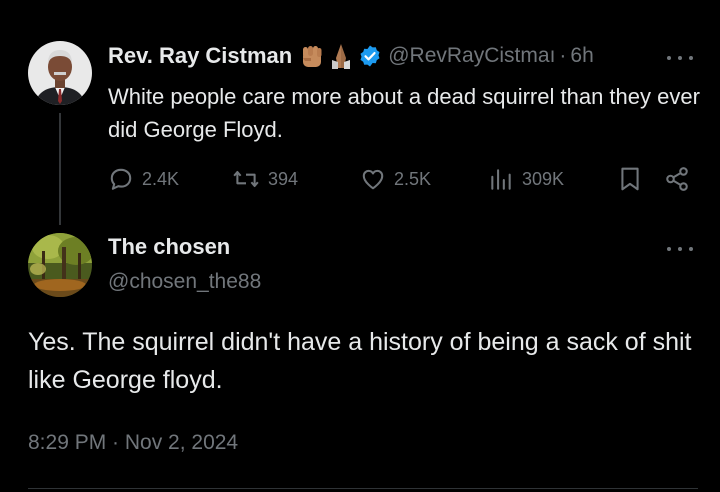 This screenshot has height=492, width=720. What do you see at coordinates (283, 178) in the screenshot?
I see `repost-count: 394` at bounding box center [283, 178].